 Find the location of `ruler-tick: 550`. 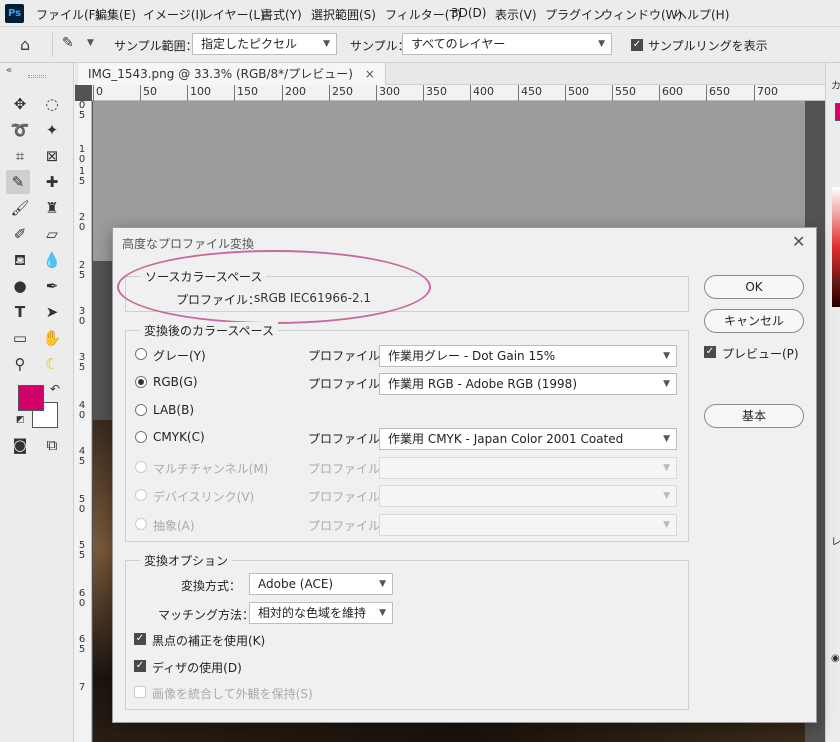

ruler-tick: 550 is located at coordinates (624, 93).